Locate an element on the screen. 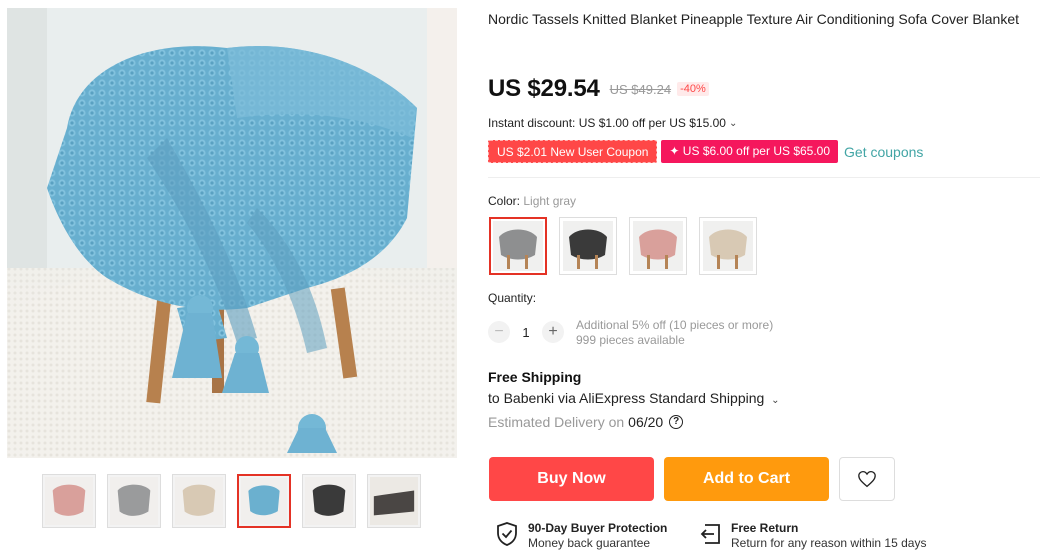  quantity-stepper: − 1 + is located at coordinates (526, 332).